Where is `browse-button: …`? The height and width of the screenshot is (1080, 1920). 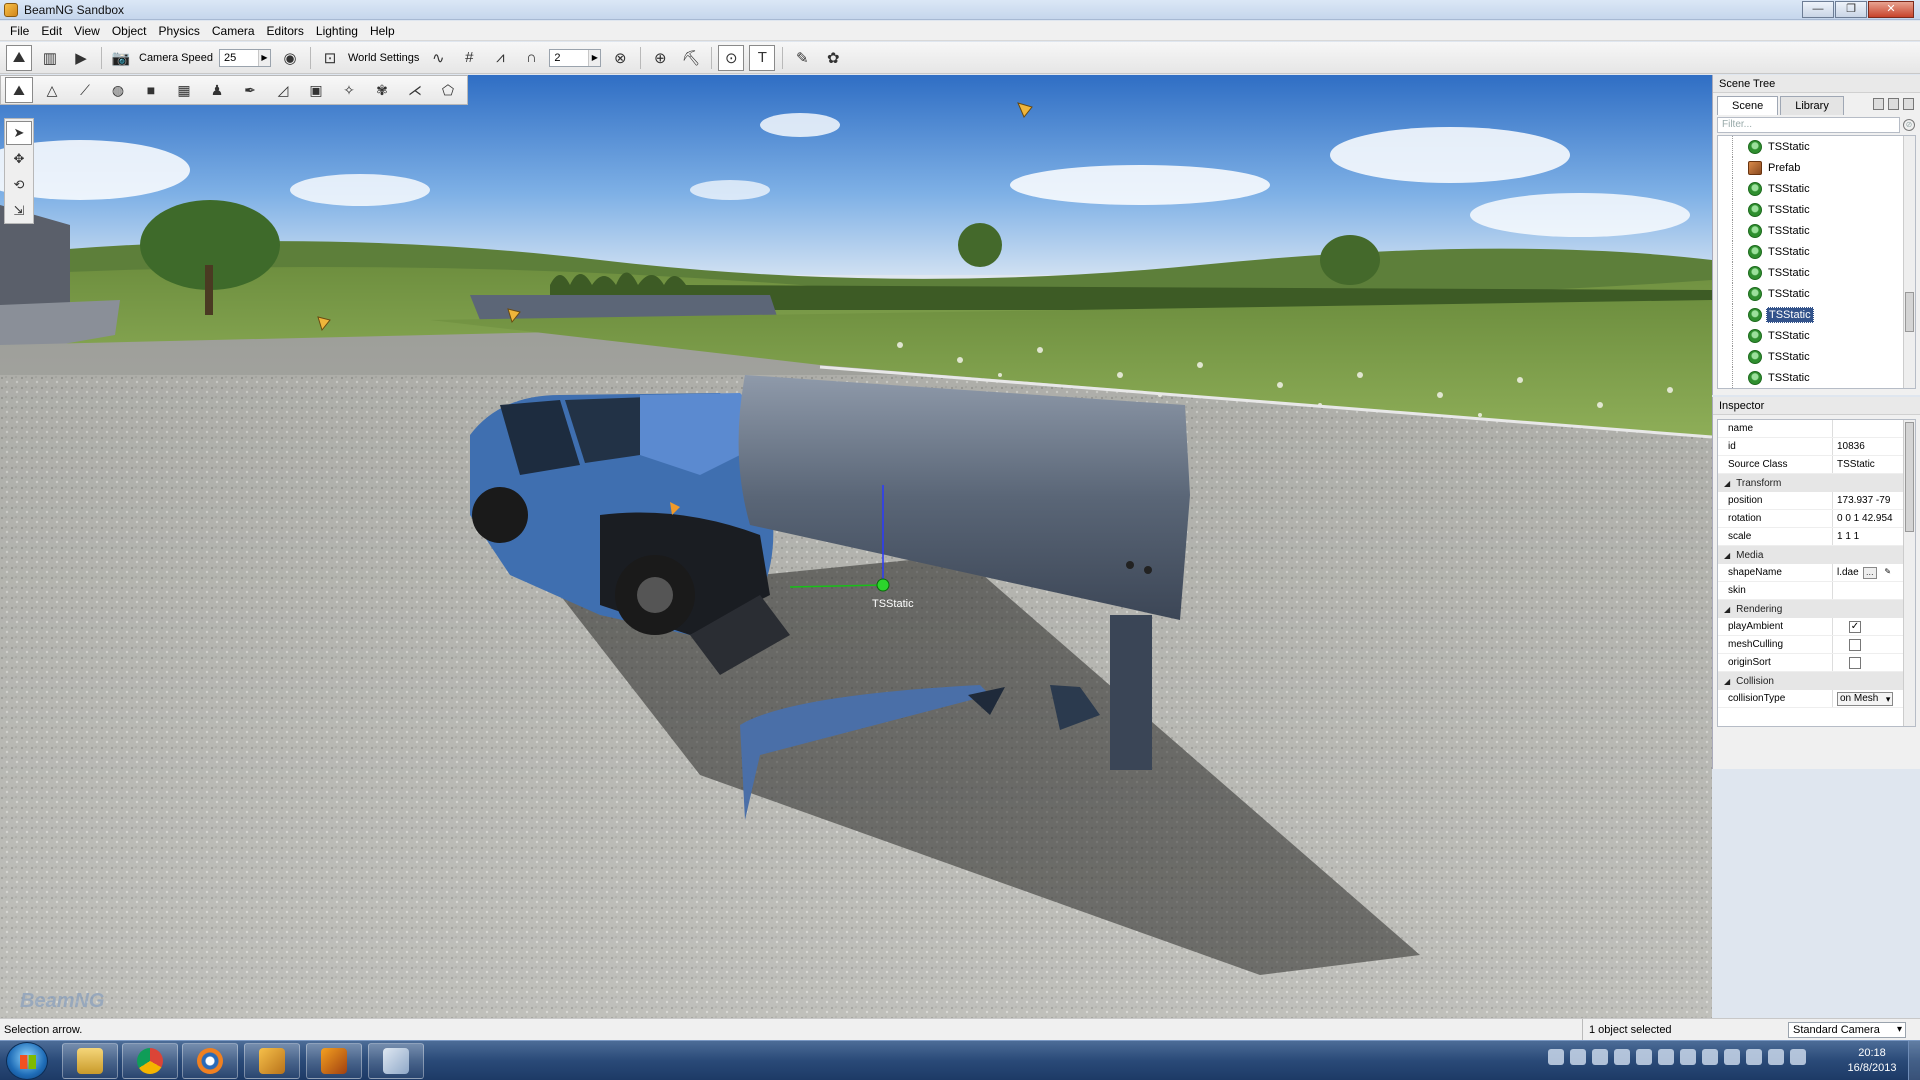 browse-button: … is located at coordinates (1869, 572).